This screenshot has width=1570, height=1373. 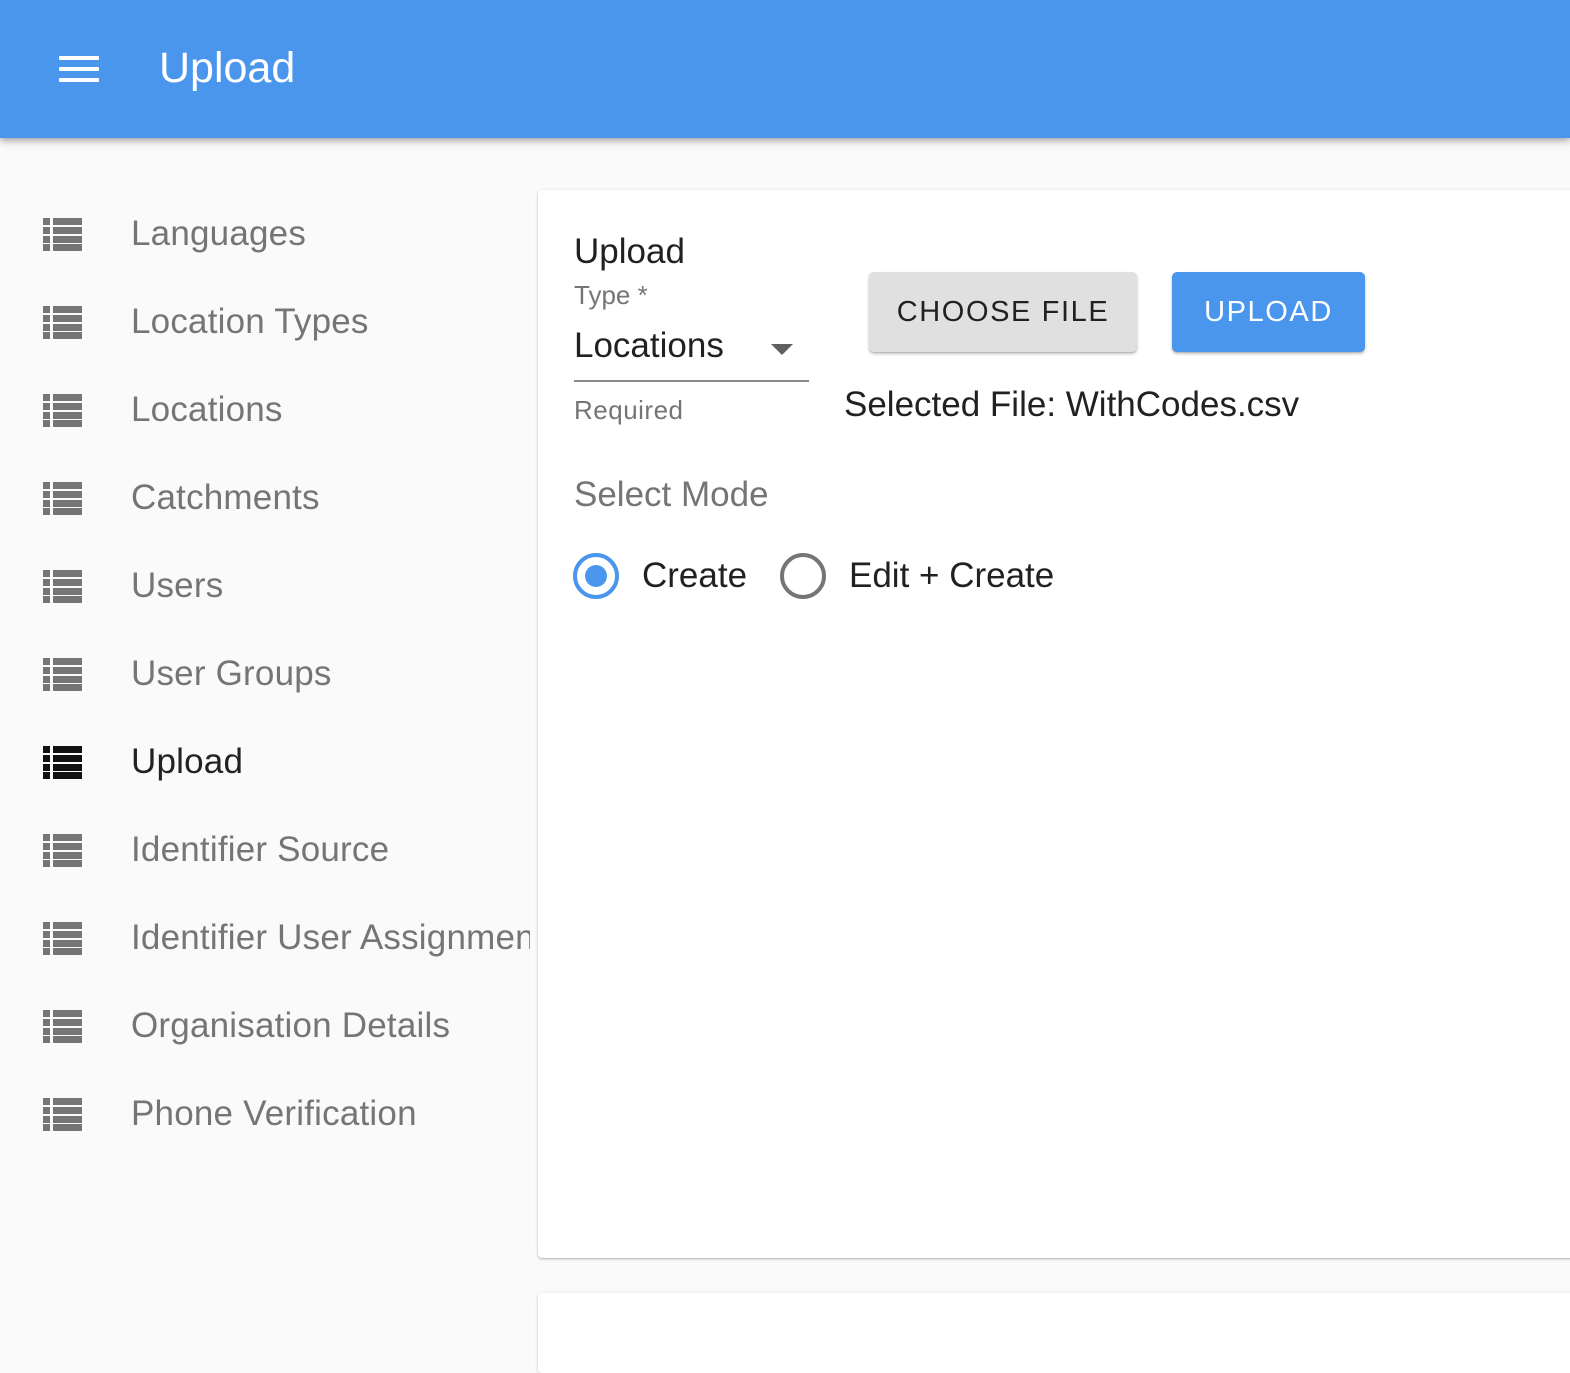 What do you see at coordinates (225, 497) in the screenshot?
I see `sidebar-item-label: Catchments` at bounding box center [225, 497].